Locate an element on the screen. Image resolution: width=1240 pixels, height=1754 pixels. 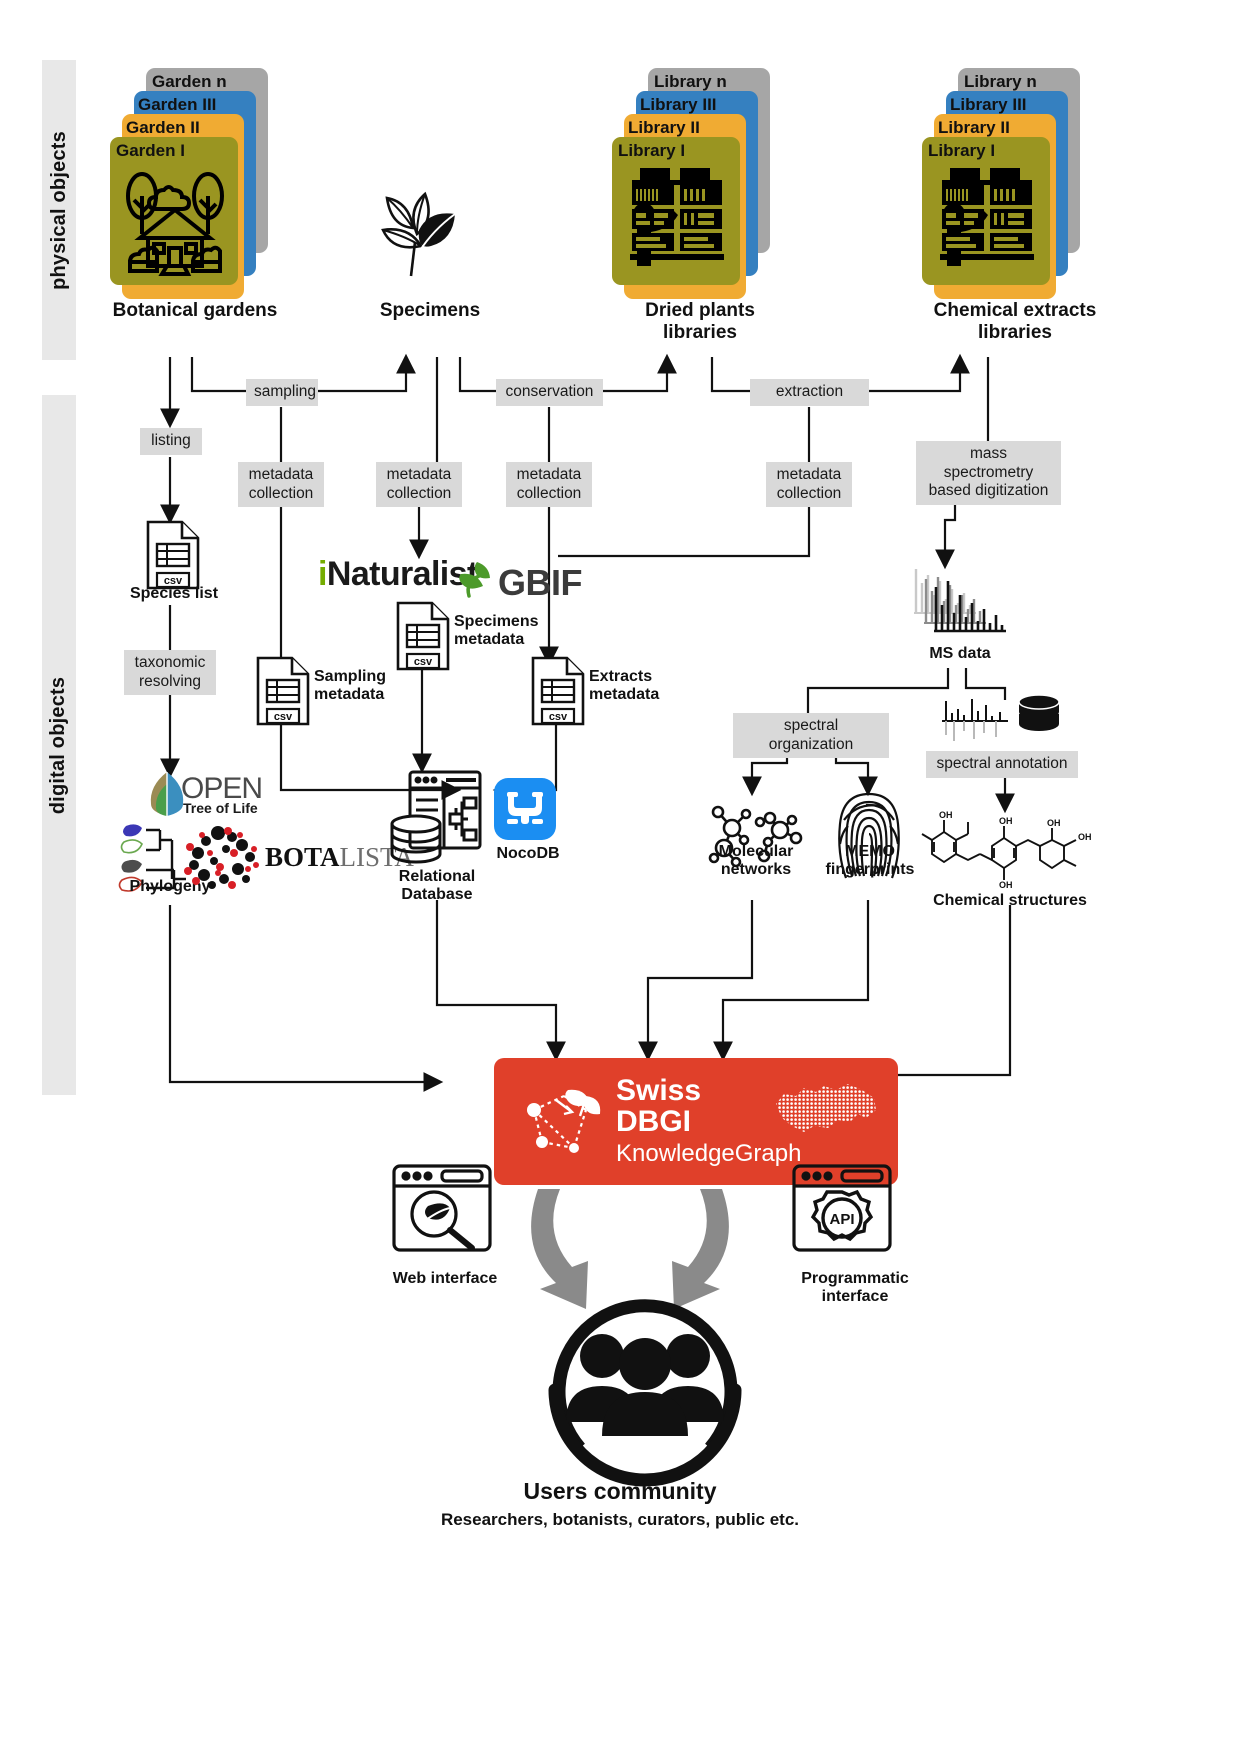
web-interface-label: Web interface is located at coordinates (445, 1278).